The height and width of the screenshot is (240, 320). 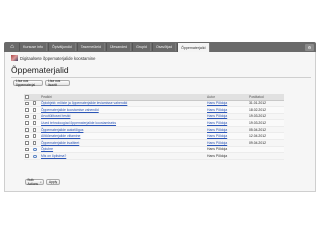 I want to click on row-title-cell: Õpiubre, so click(x=123, y=150).